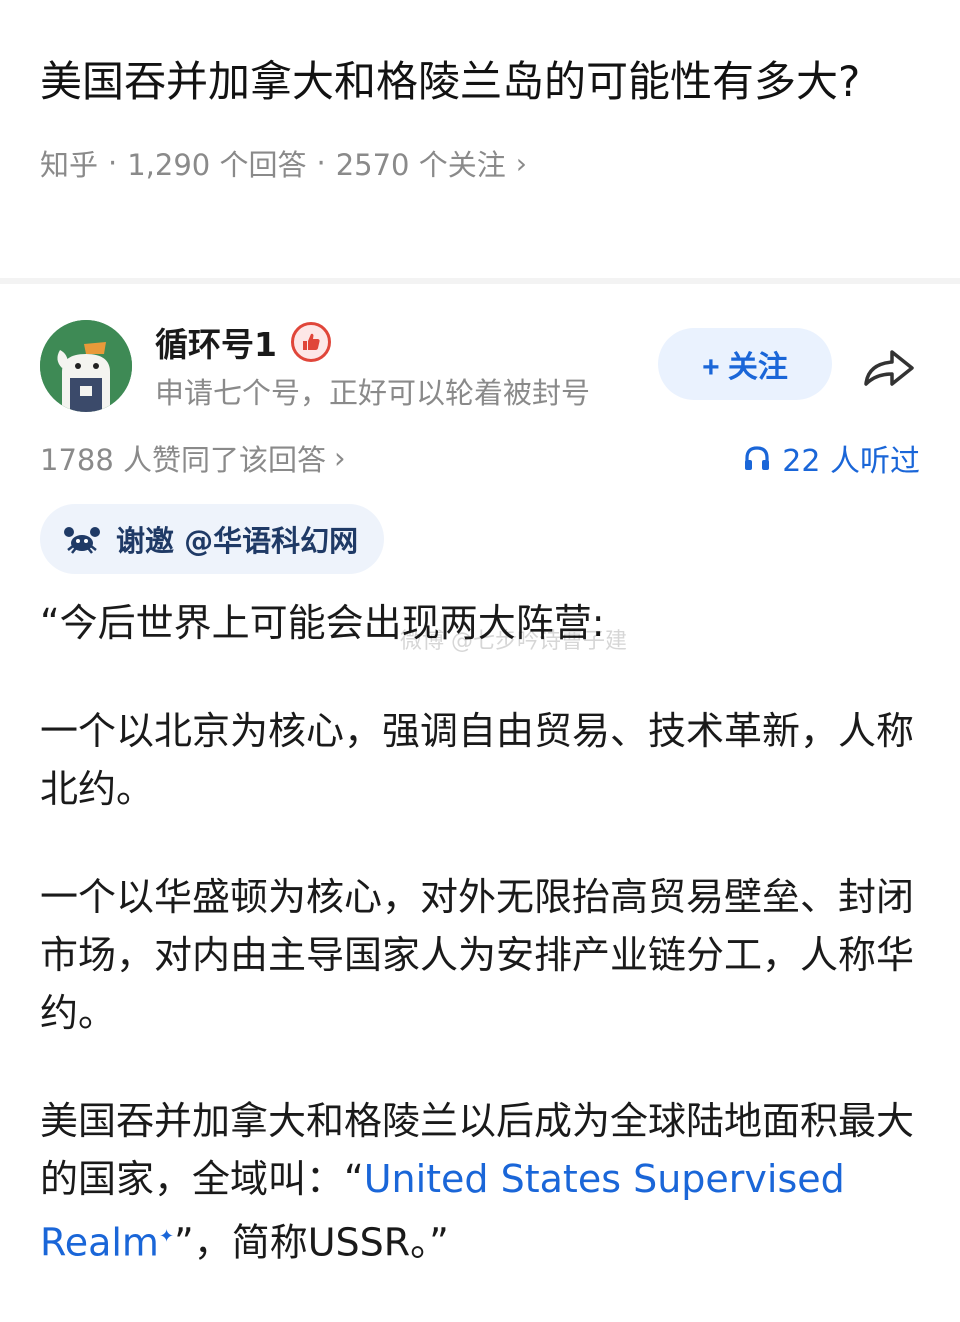  Describe the element at coordinates (373, 393) in the screenshot. I see `author-bio: 申请七个号，正好可以轮着被封号` at that location.